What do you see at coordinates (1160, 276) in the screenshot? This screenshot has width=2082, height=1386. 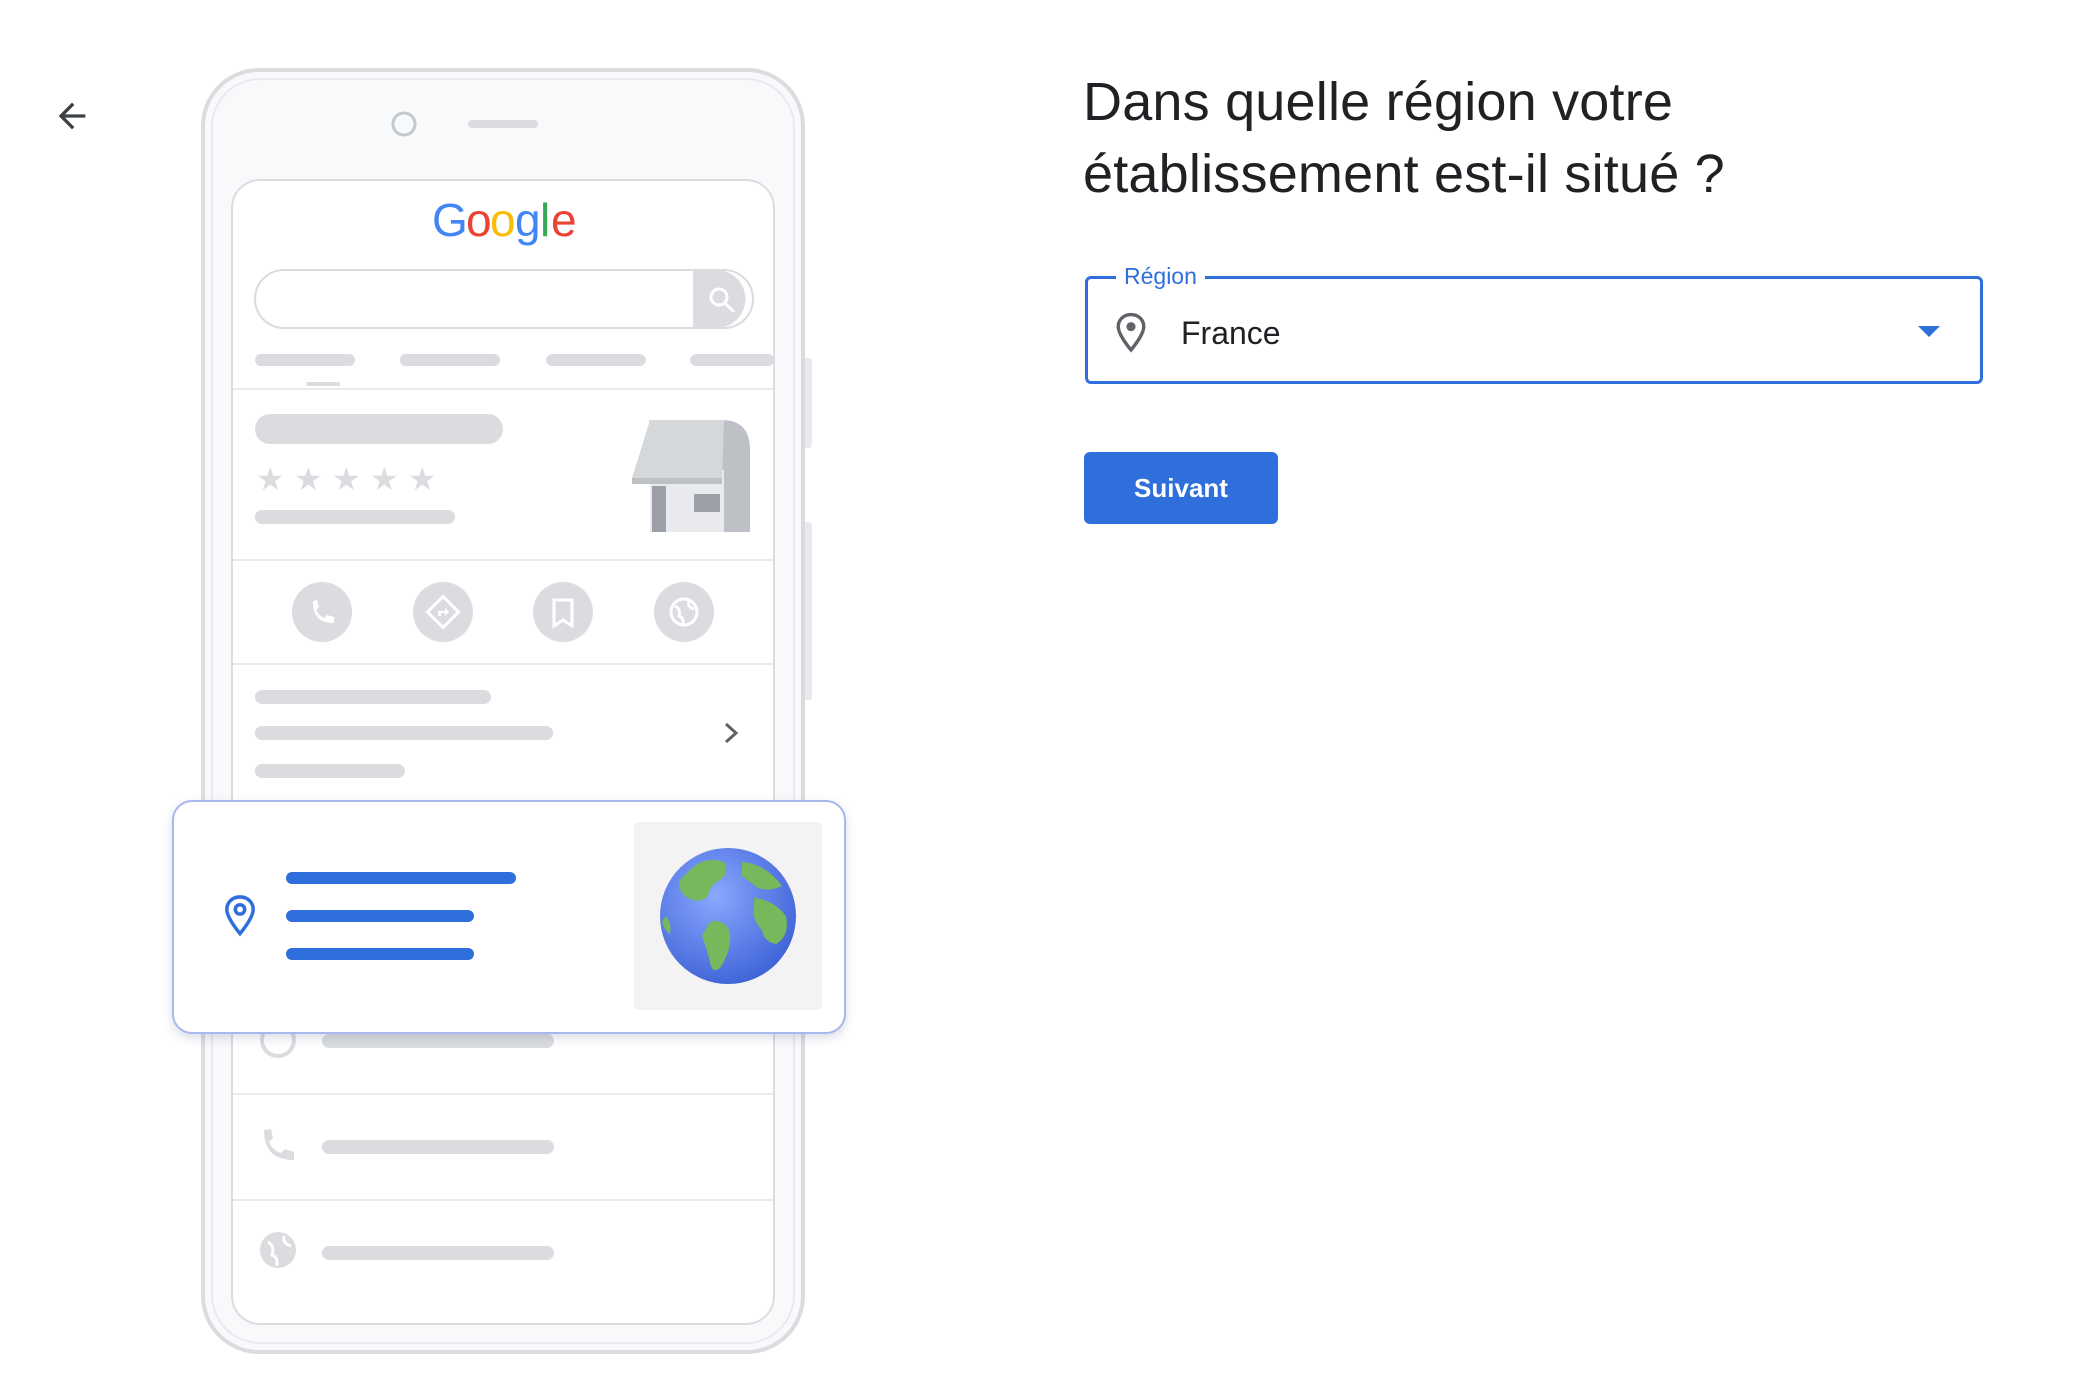 I see `region-field-label: Région` at bounding box center [1160, 276].